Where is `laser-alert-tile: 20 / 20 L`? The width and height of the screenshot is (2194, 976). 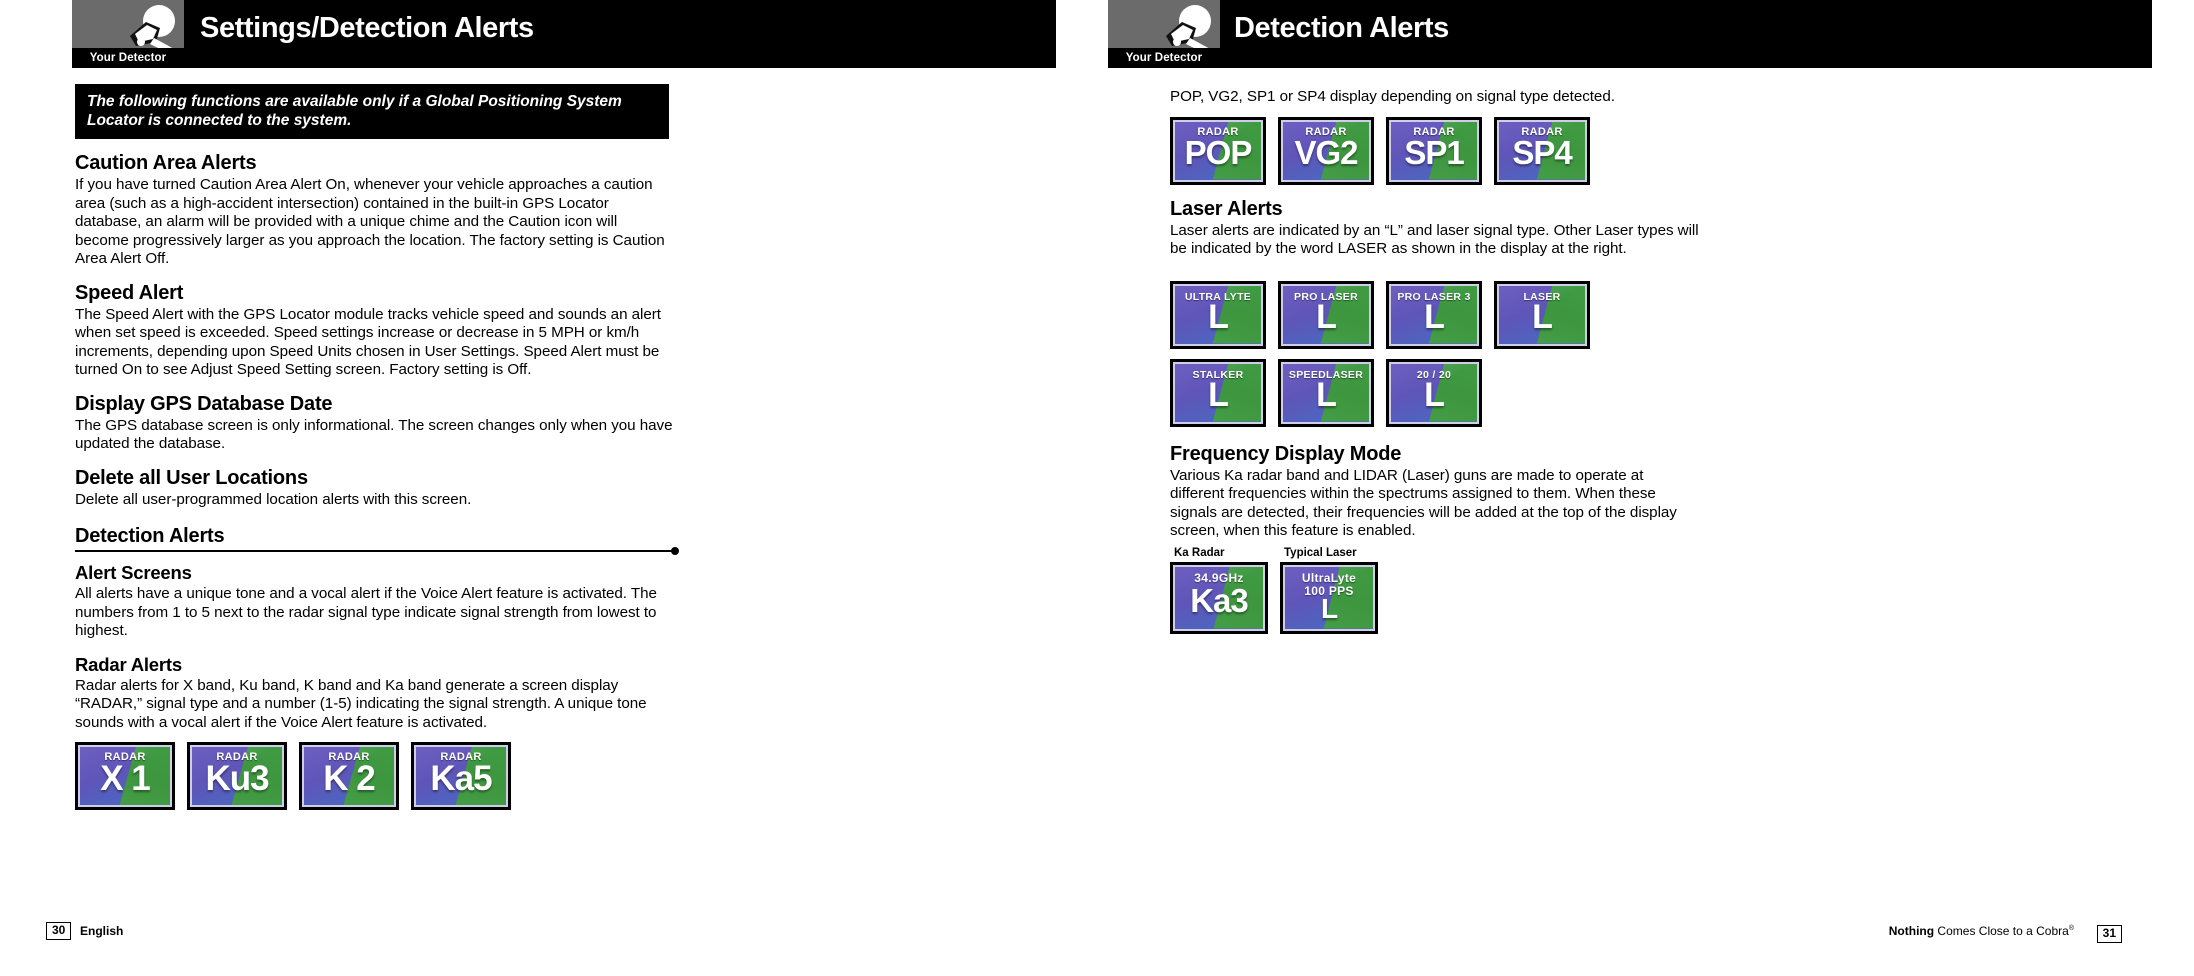 laser-alert-tile: 20 / 20 L is located at coordinates (1434, 392).